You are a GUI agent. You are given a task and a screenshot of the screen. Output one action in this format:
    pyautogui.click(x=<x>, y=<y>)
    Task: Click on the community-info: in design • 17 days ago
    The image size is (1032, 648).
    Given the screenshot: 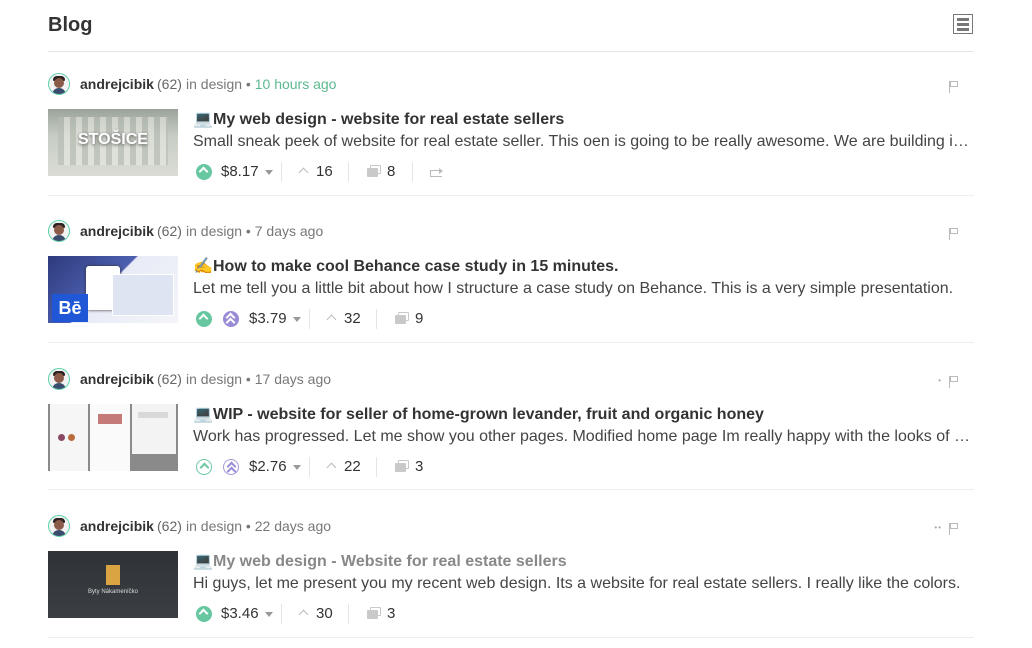 What is the action you would take?
    pyautogui.click(x=259, y=379)
    